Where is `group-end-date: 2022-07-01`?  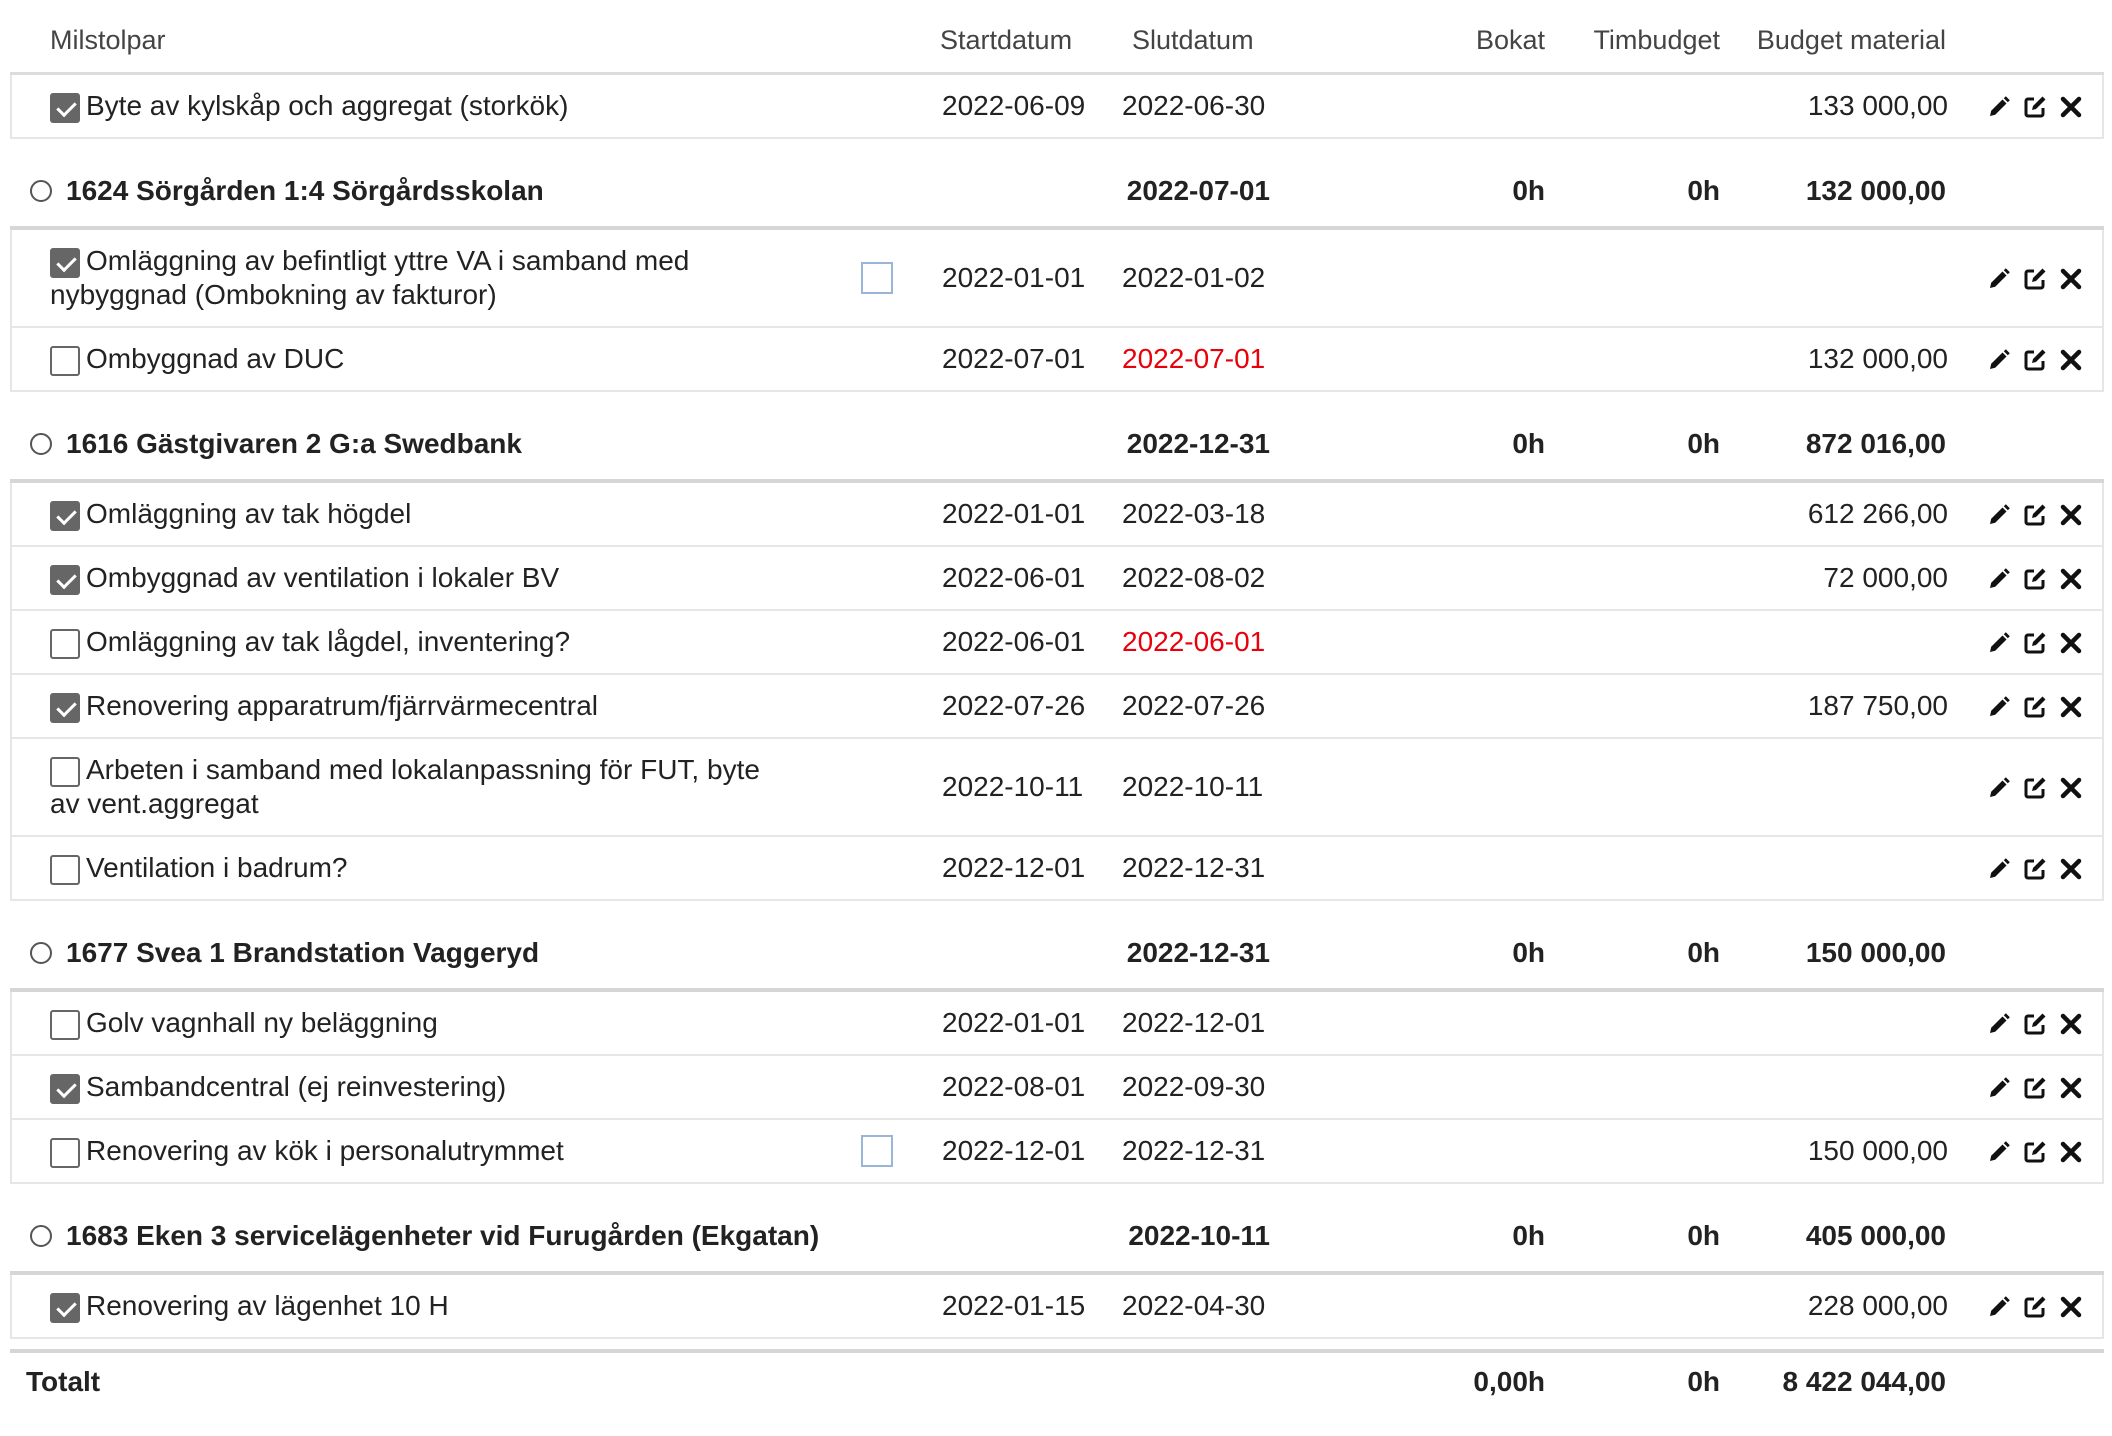
group-end-date: 2022-07-01 is located at coordinates (1198, 190).